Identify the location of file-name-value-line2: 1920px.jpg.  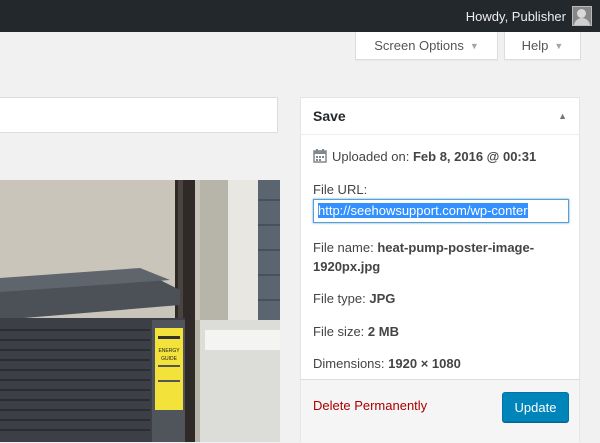
(347, 266).